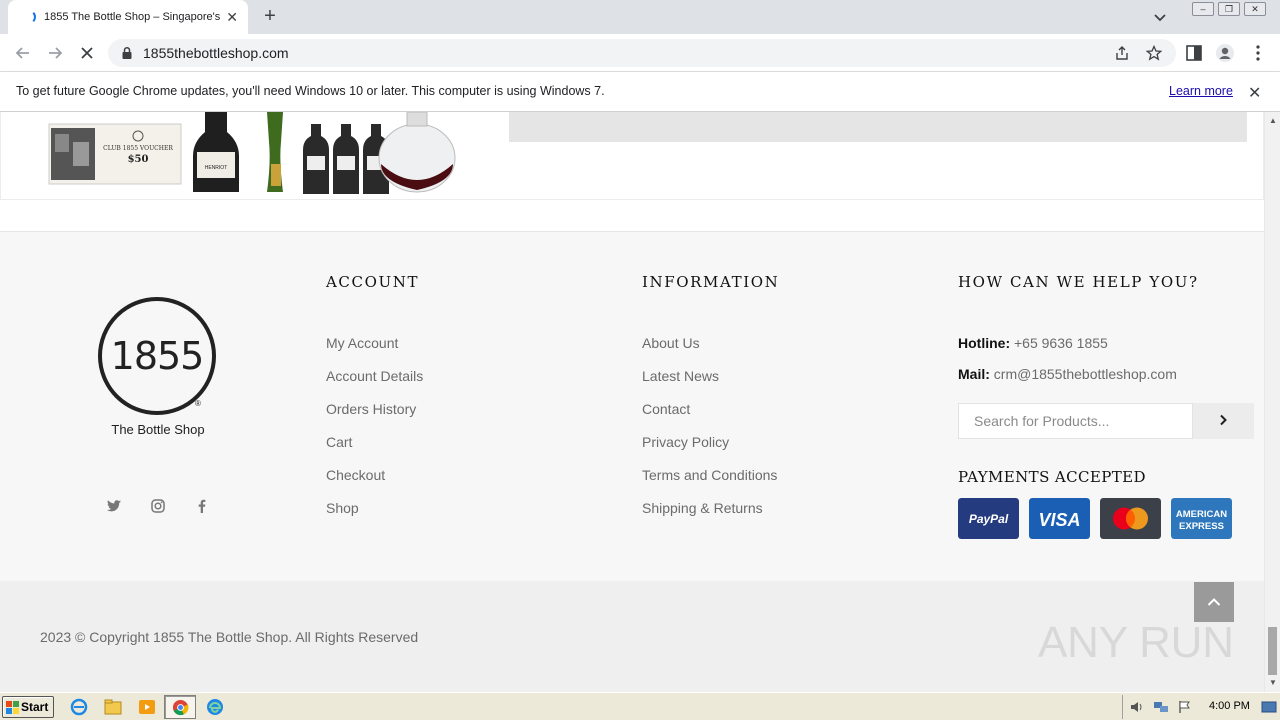  Describe the element at coordinates (215, 707) in the screenshot. I see `edge-icon` at that location.